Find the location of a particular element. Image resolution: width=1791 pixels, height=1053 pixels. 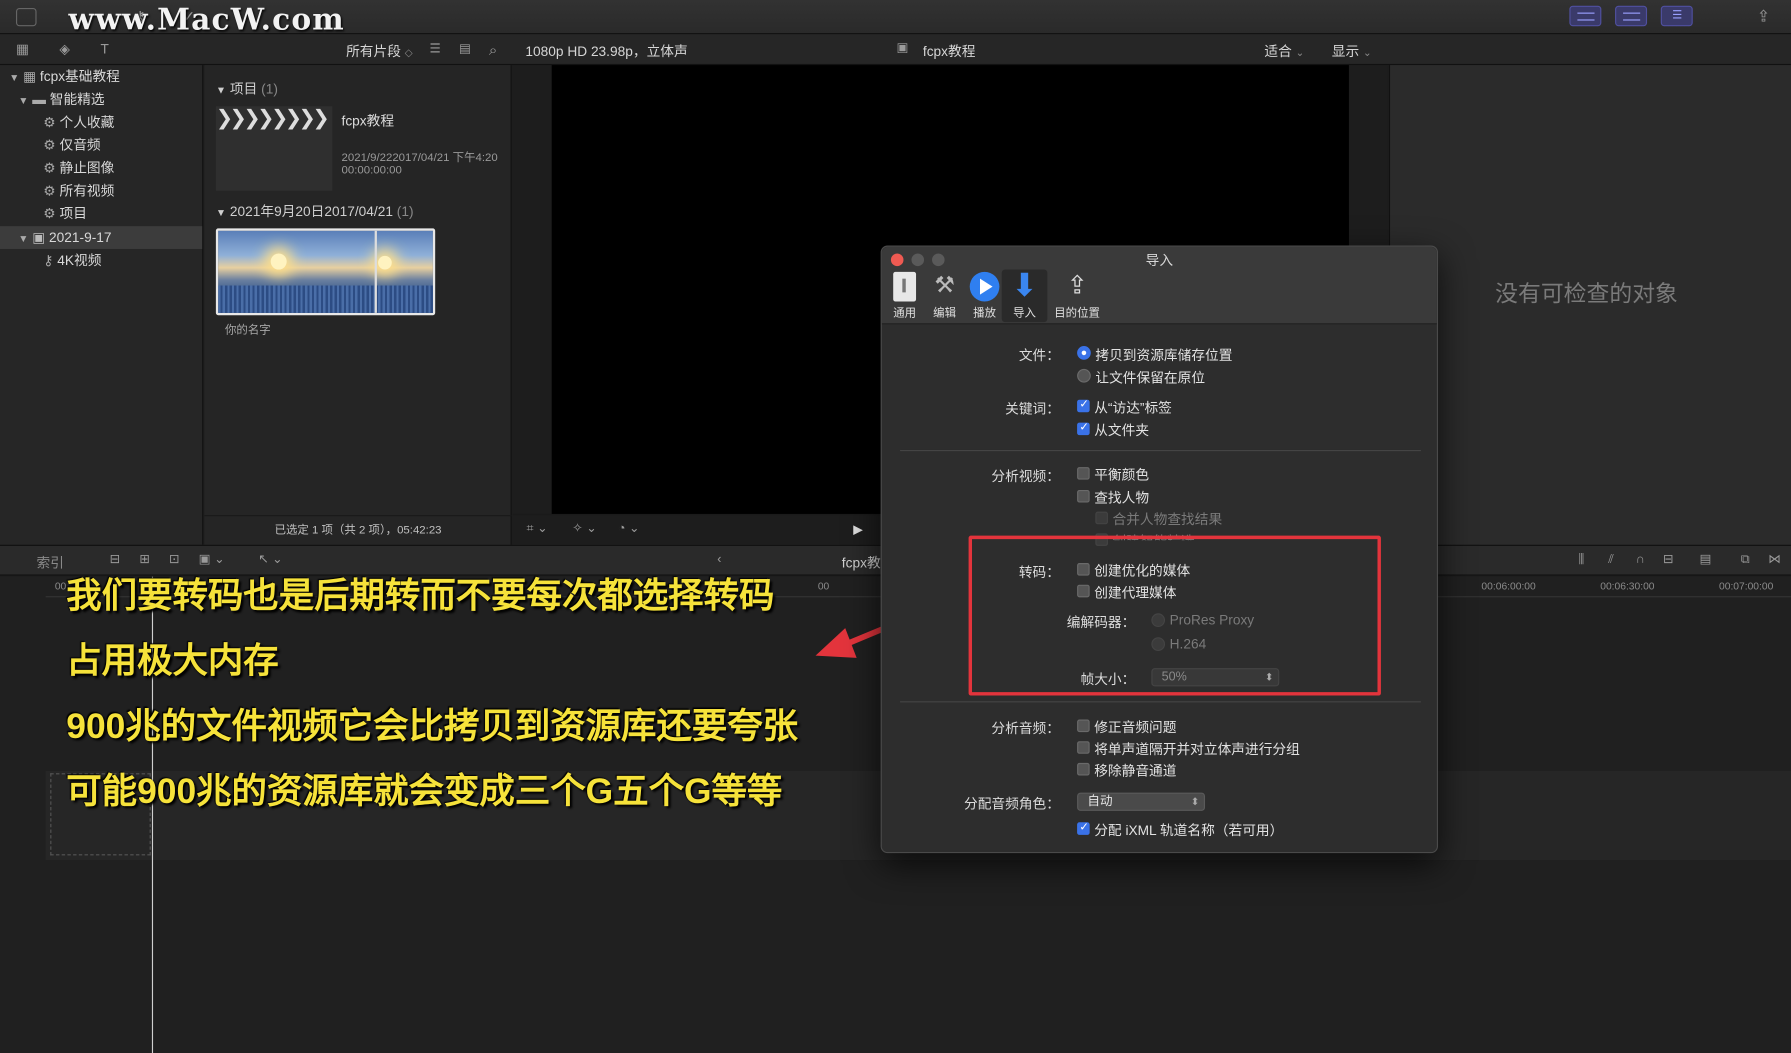

analyze-video-label: 分析视频： is located at coordinates (1025, 476).